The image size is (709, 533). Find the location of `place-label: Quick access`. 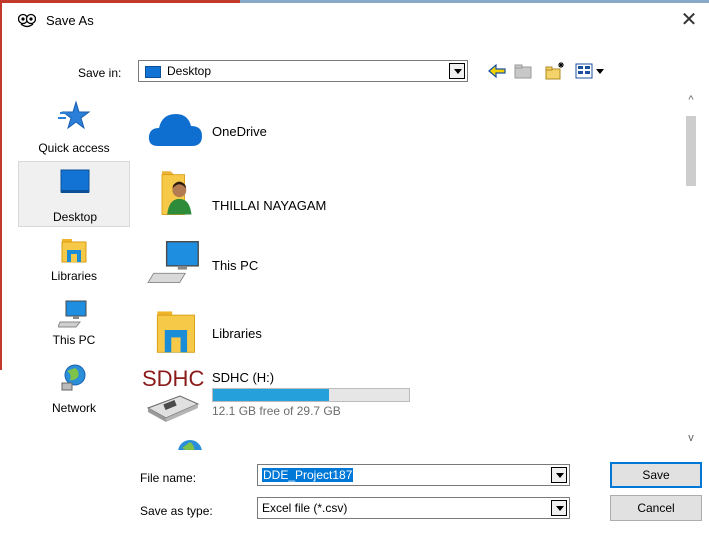

place-label: Quick access is located at coordinates (74, 148).